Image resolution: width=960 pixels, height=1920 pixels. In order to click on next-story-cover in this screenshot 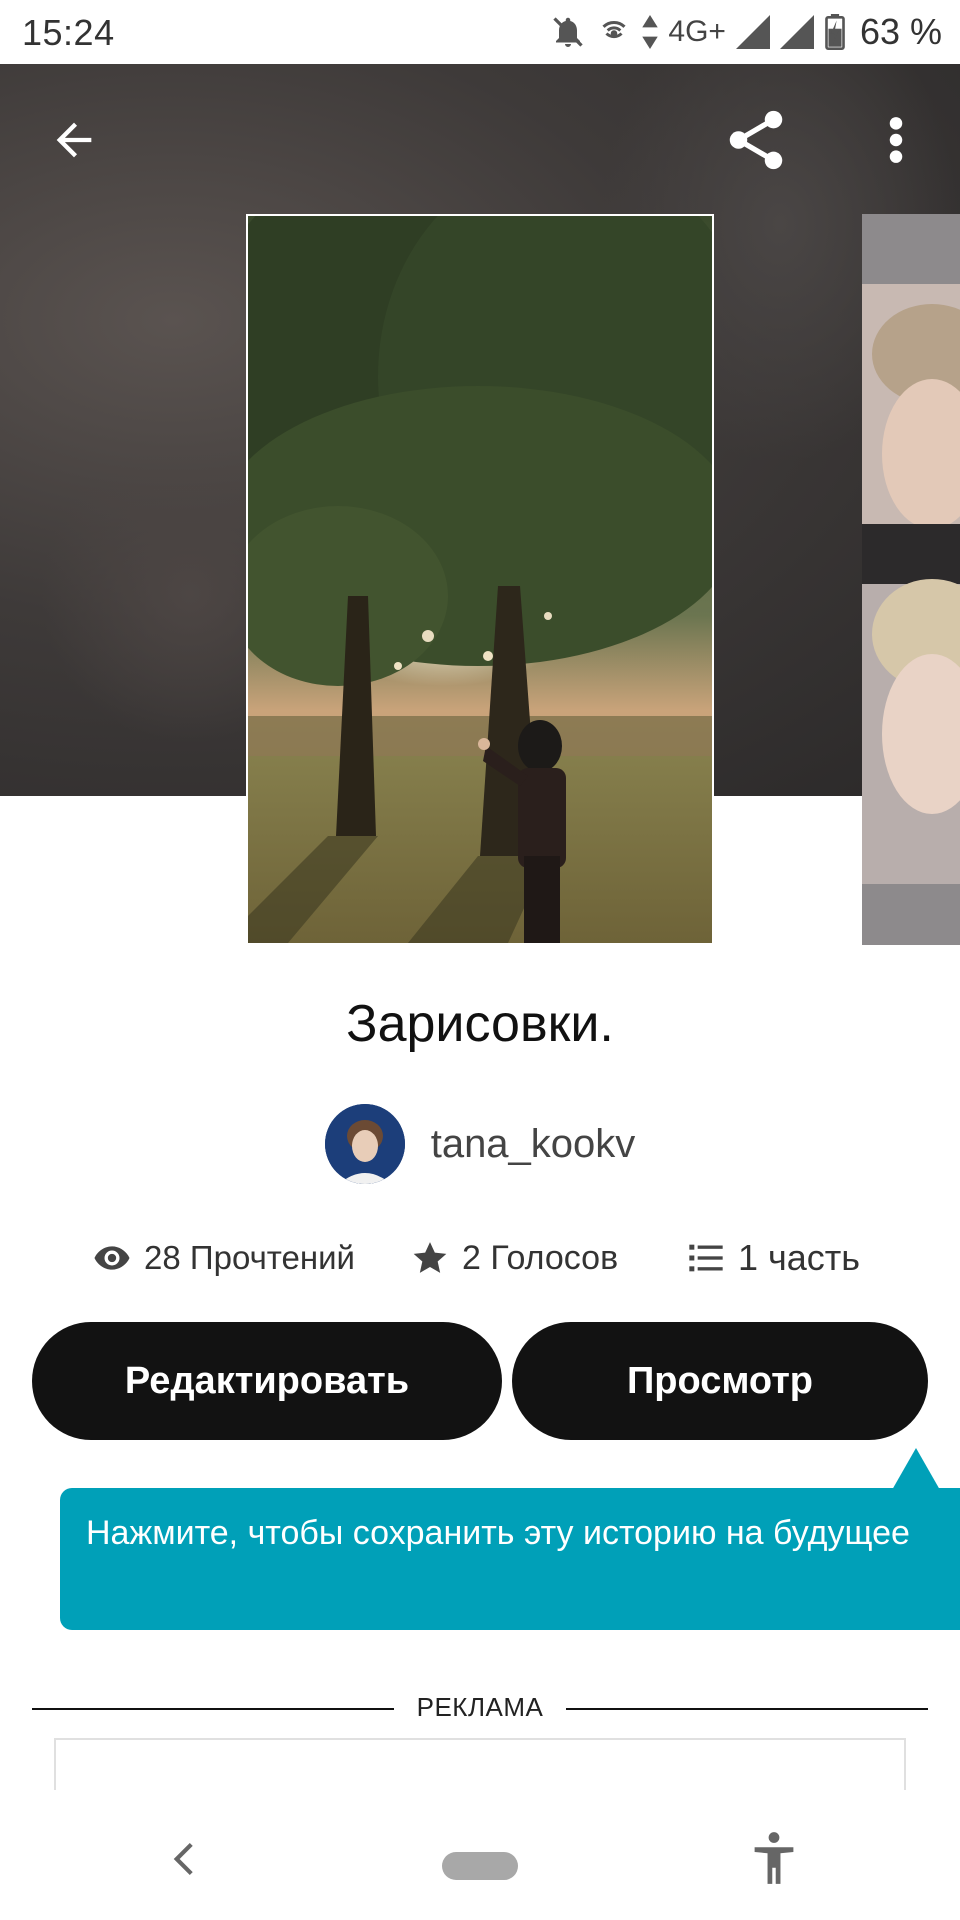, I will do `click(911, 579)`.